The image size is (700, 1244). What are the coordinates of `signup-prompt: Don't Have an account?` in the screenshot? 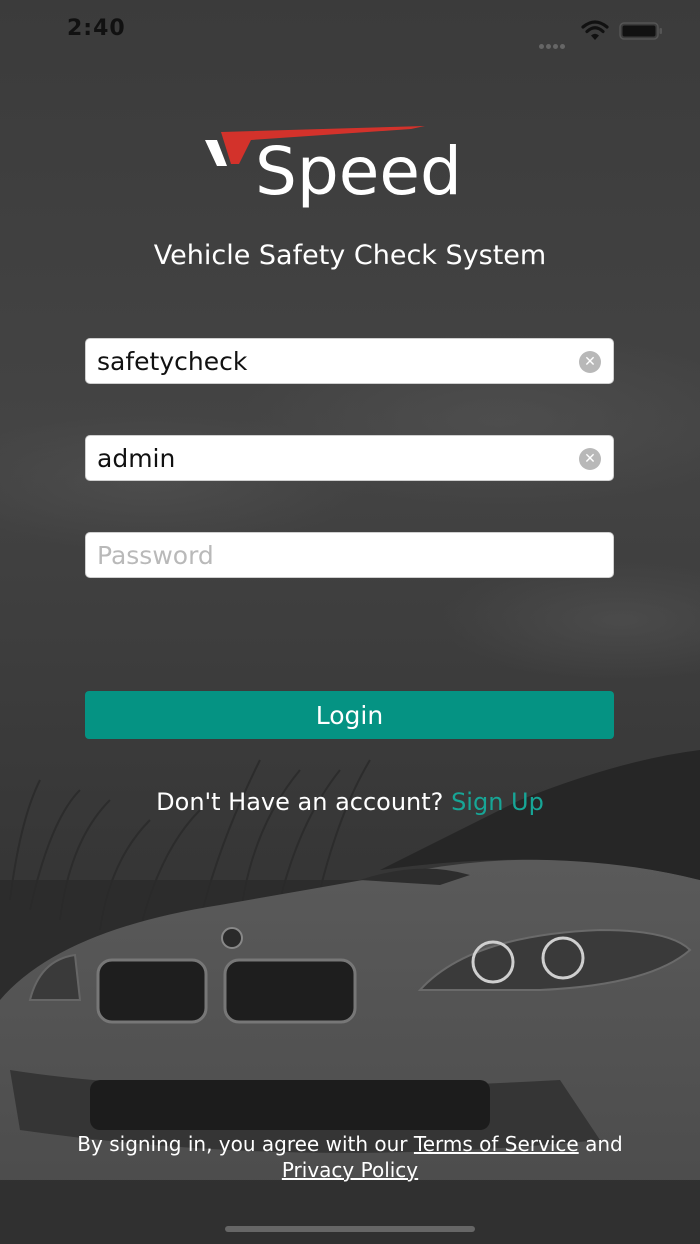 It's located at (300, 802).